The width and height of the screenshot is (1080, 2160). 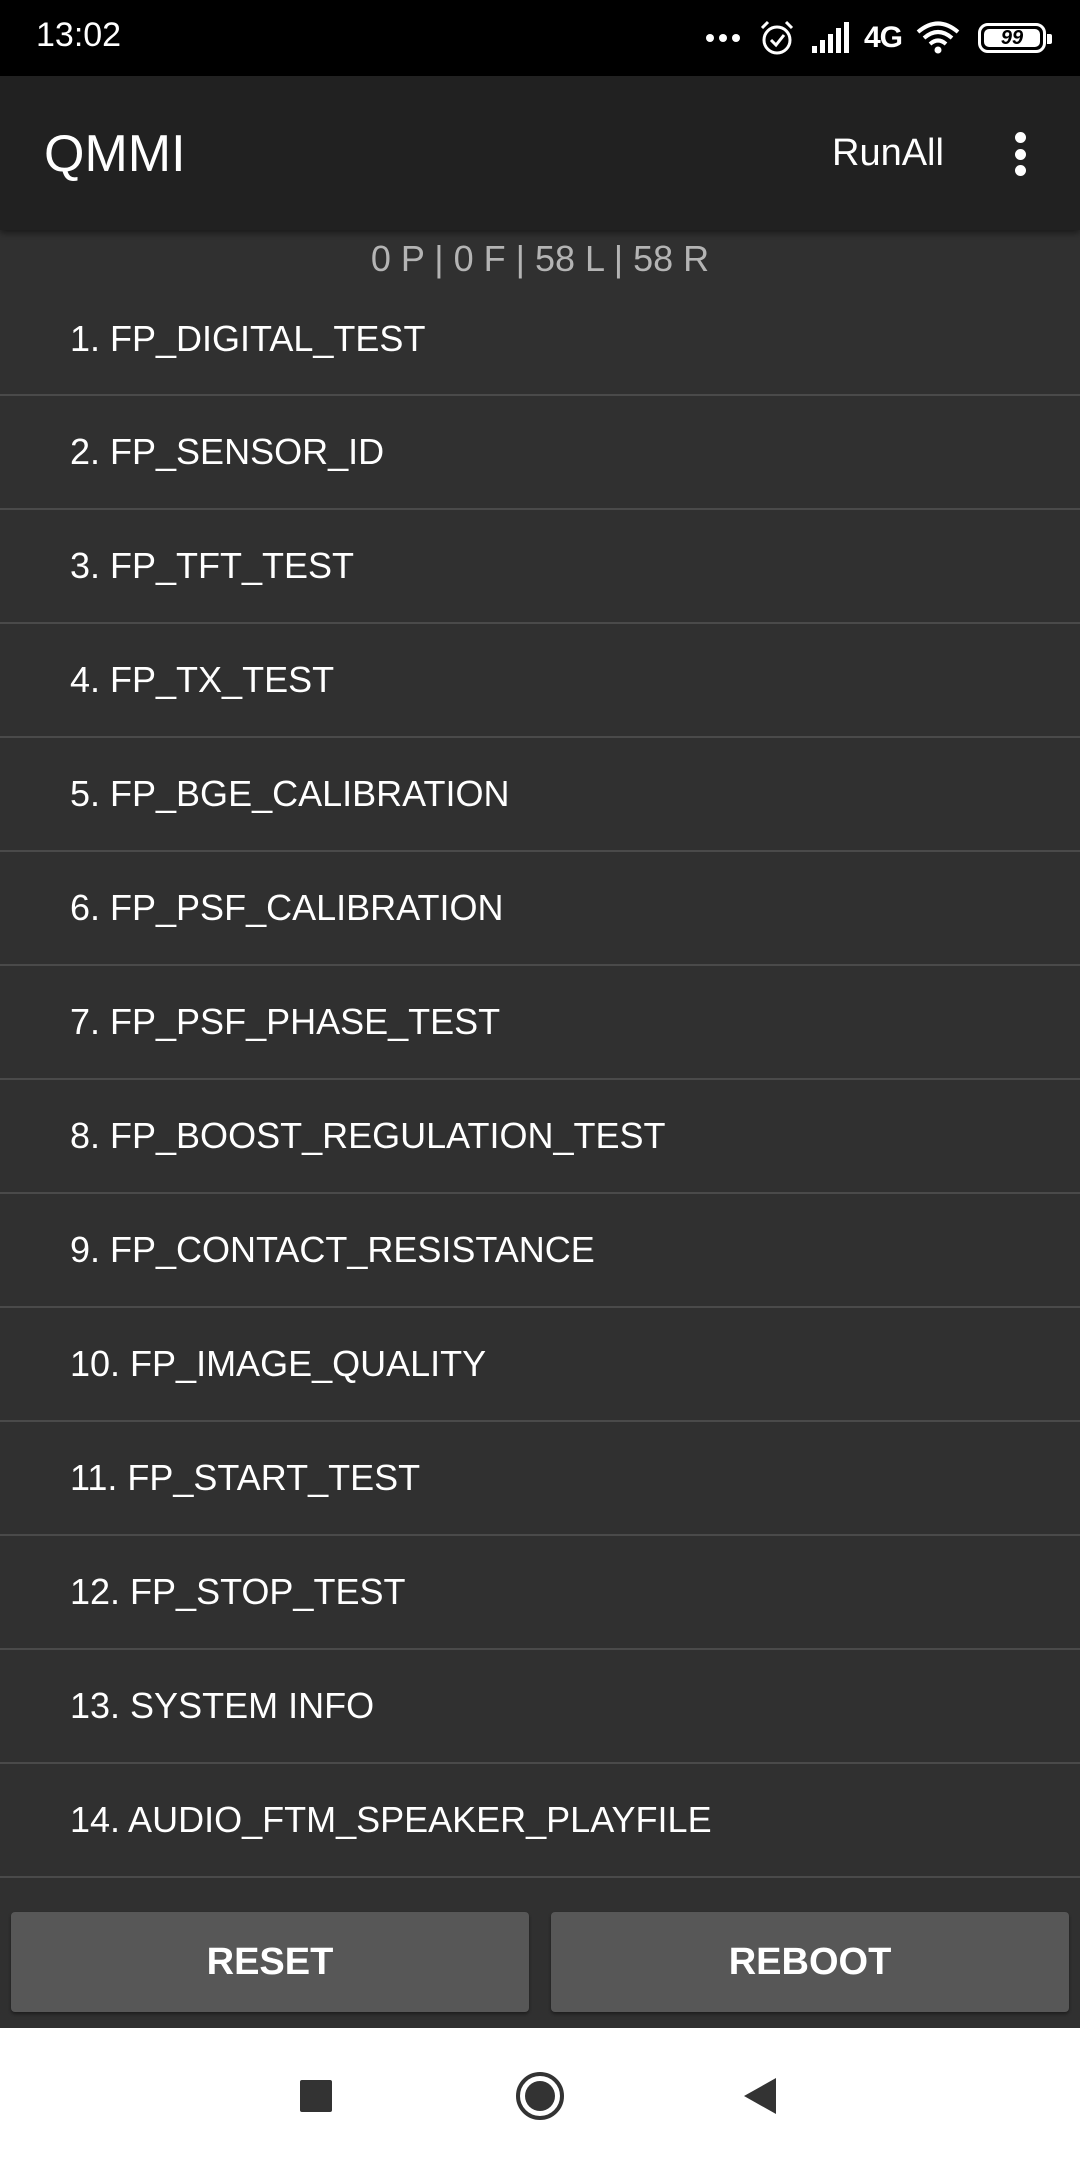 I want to click on test-item: 6. FP_PSF_CALIBRATION, so click(x=540, y=909).